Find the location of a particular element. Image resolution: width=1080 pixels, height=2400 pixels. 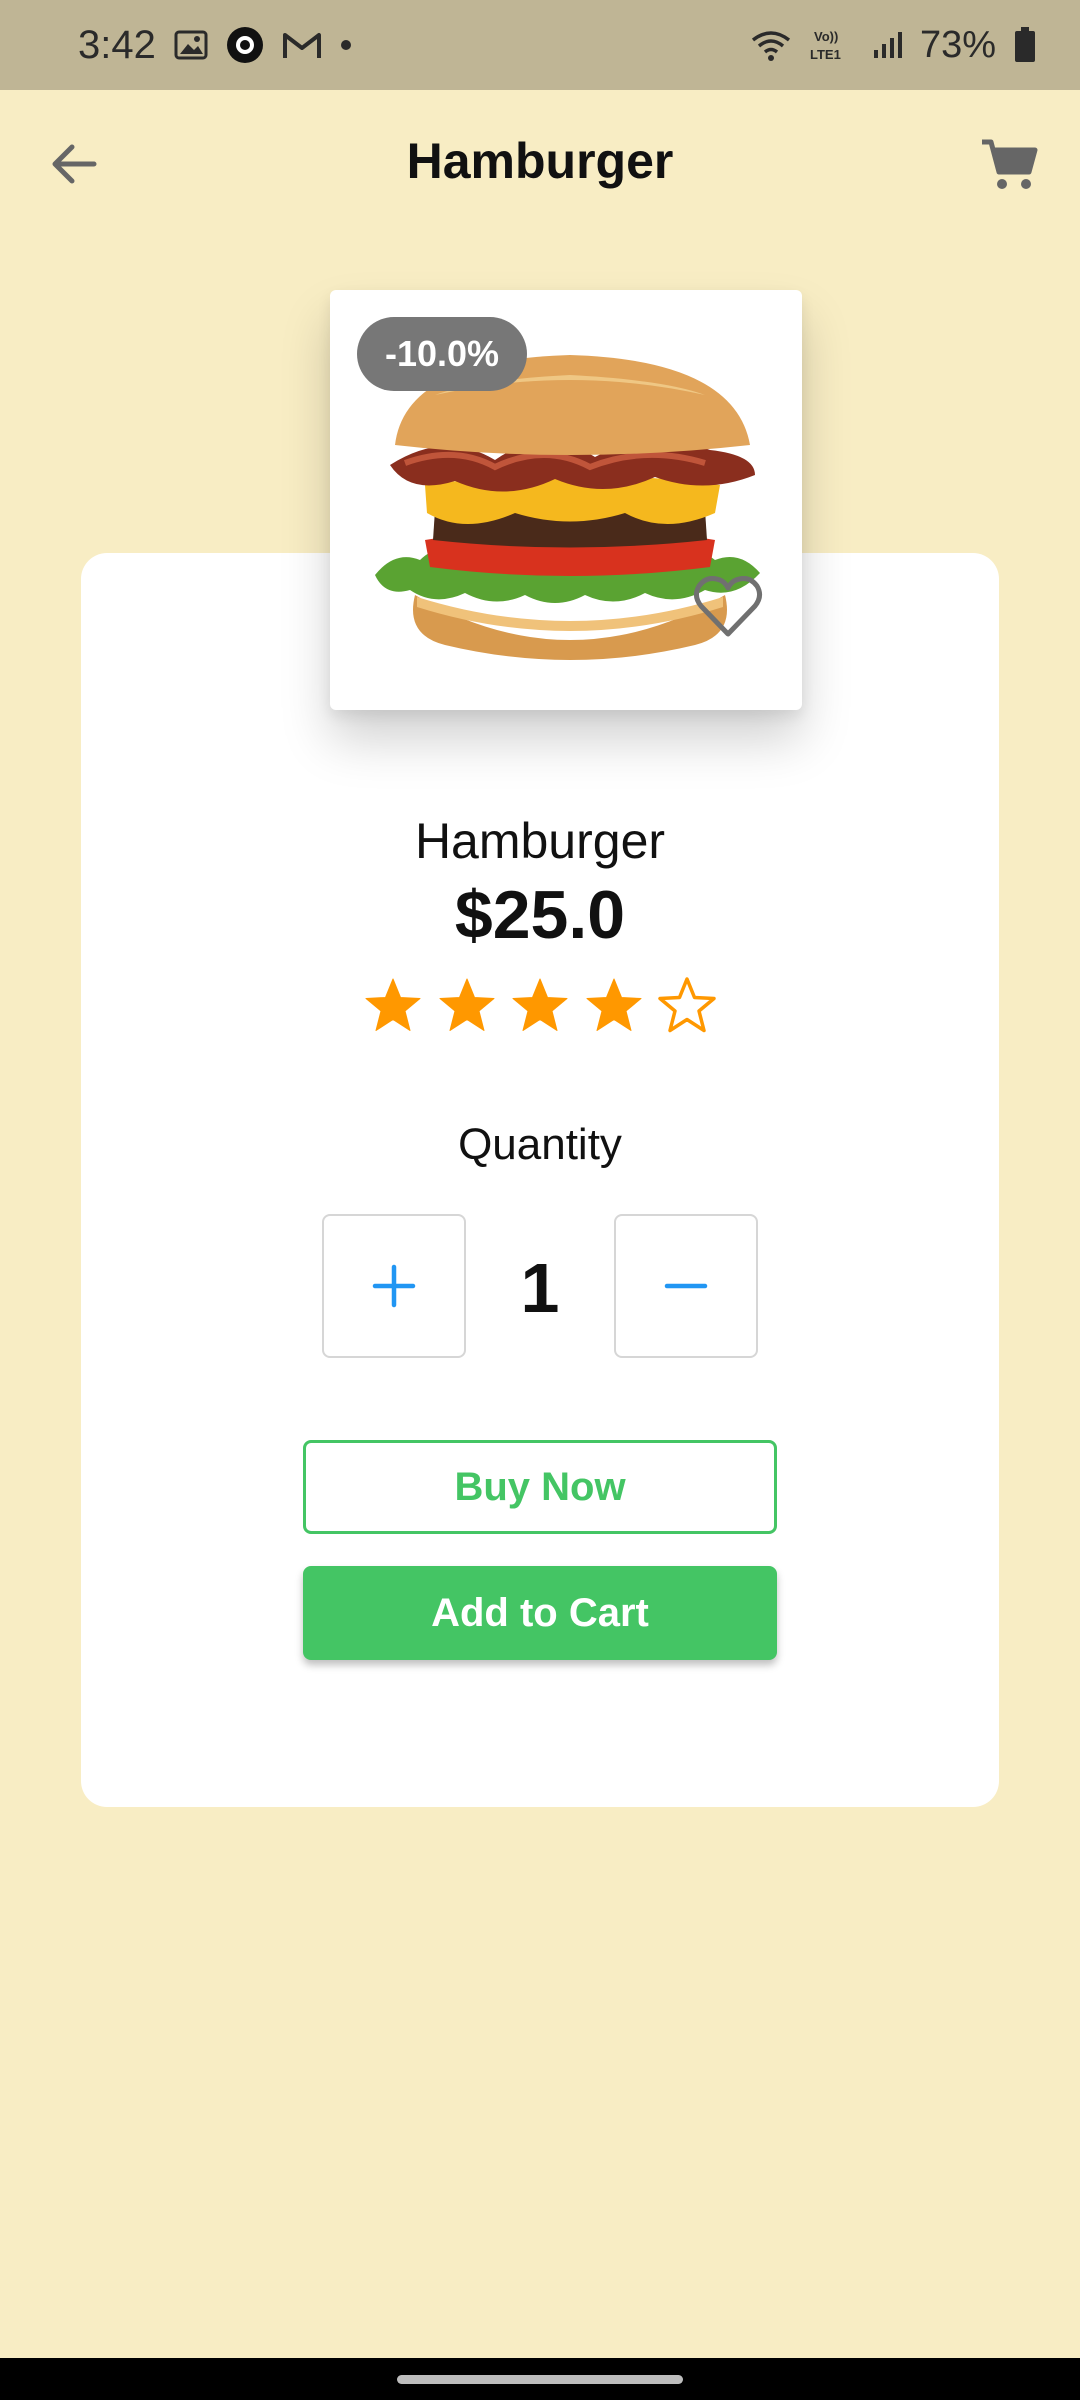

plus-icon is located at coordinates (394, 1286).